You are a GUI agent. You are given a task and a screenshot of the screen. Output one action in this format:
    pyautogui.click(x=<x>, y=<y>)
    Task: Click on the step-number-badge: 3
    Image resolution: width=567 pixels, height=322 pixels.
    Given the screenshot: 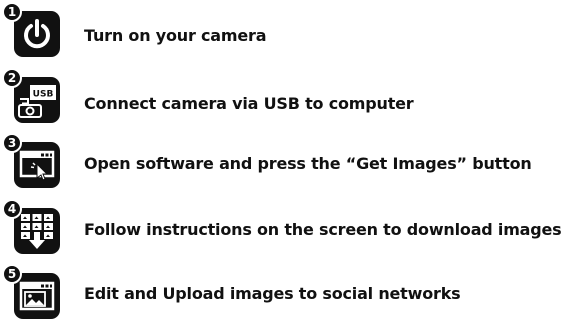 What is the action you would take?
    pyautogui.click(x=12, y=143)
    